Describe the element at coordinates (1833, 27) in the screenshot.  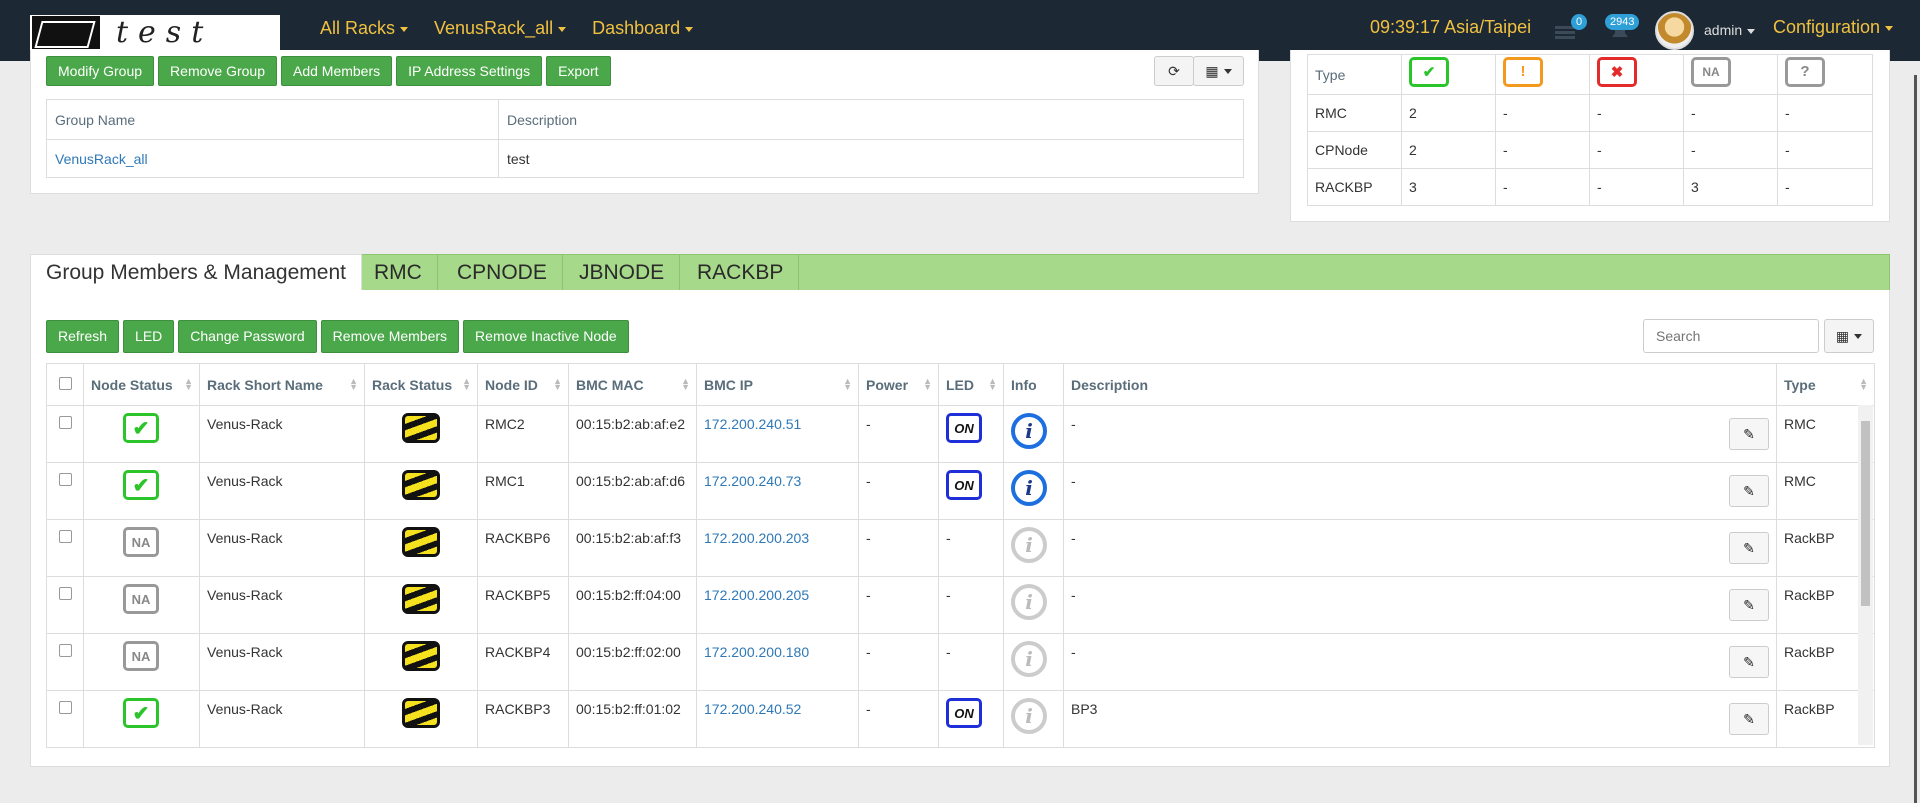
I see `configuration-menu: Configuration` at that location.